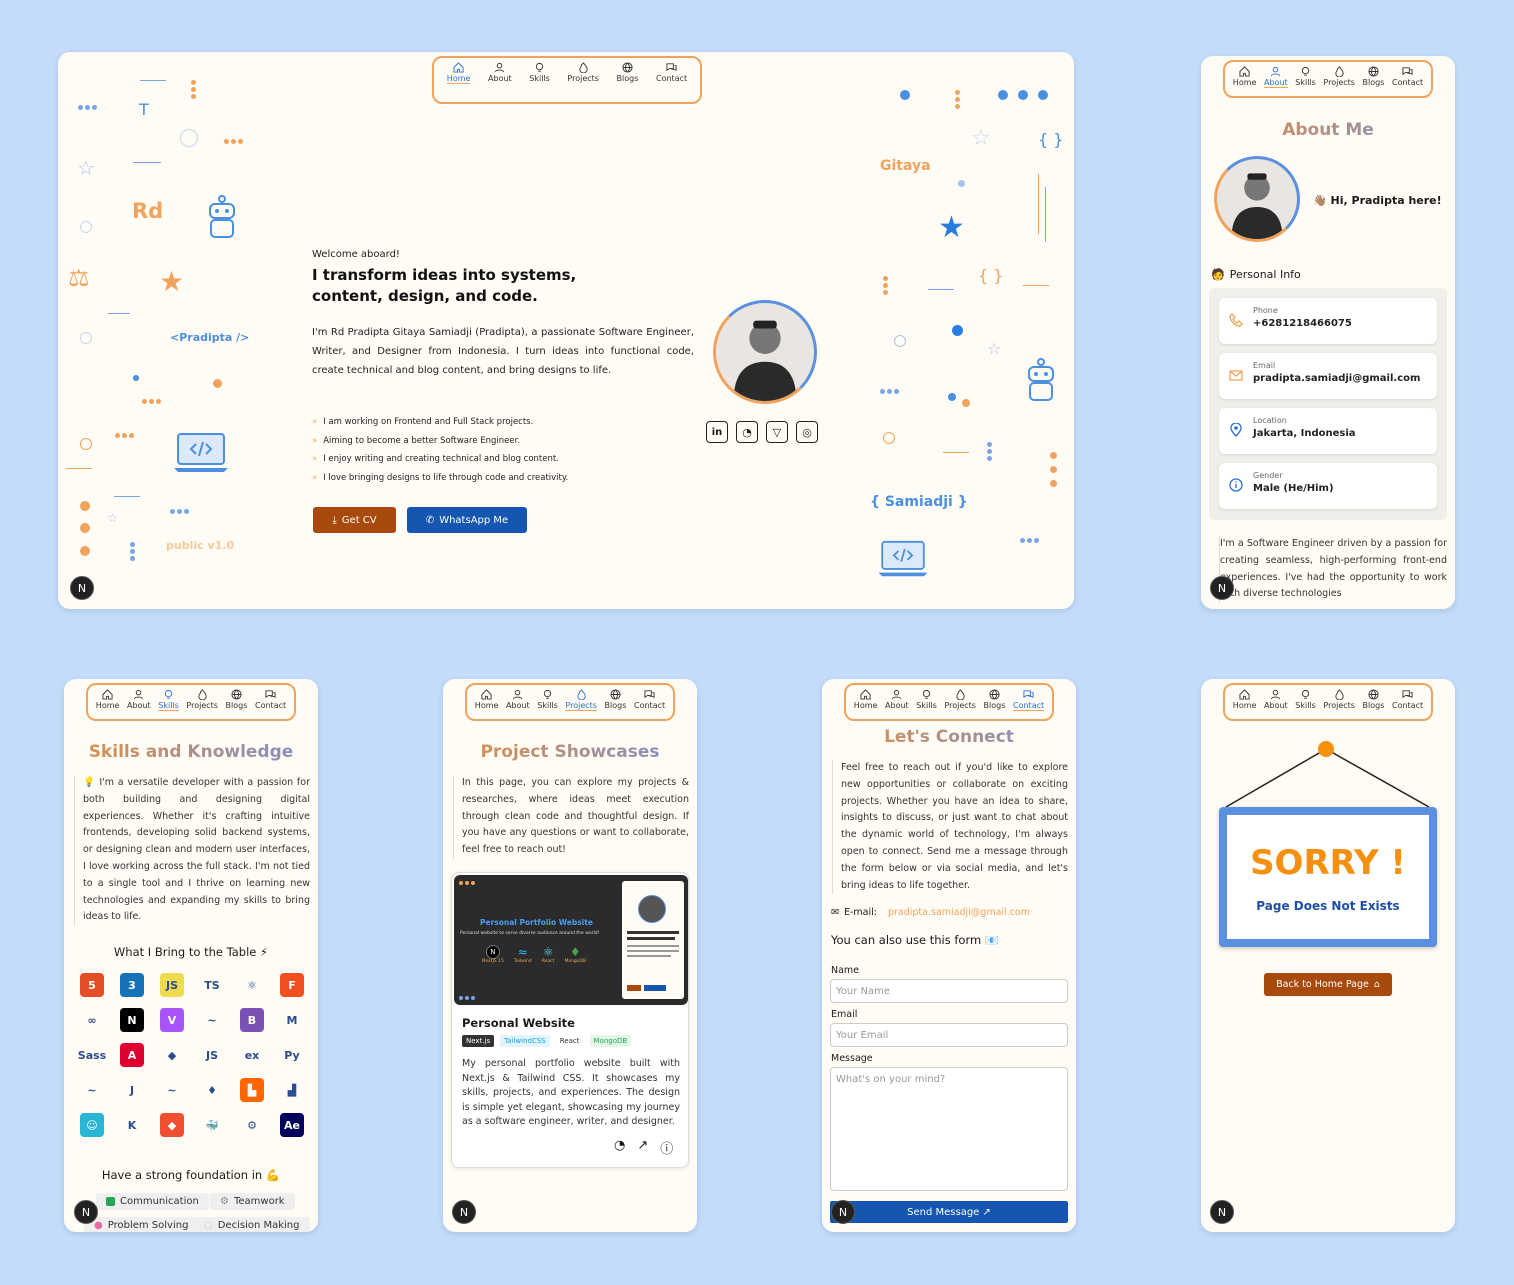  I want to click on email-link: pradipta.samiadji@gmail.com, so click(959, 912).